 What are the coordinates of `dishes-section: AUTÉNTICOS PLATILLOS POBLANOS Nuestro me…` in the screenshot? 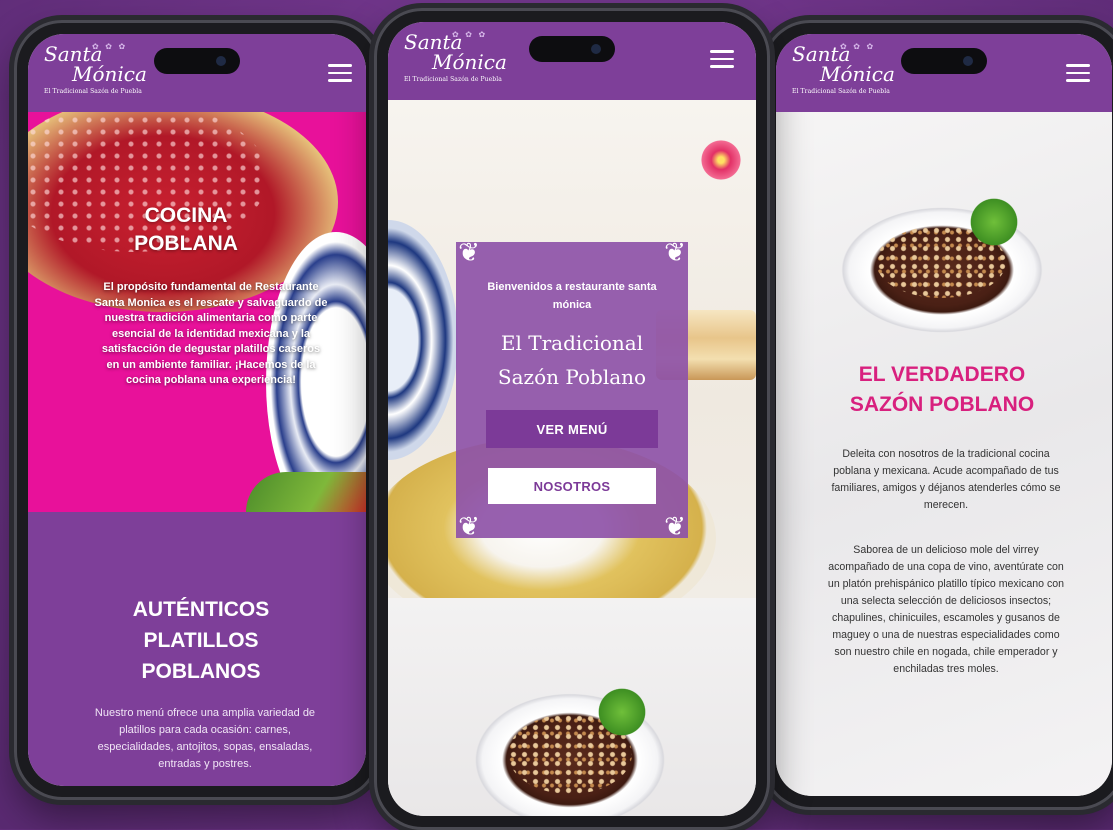 It's located at (197, 649).